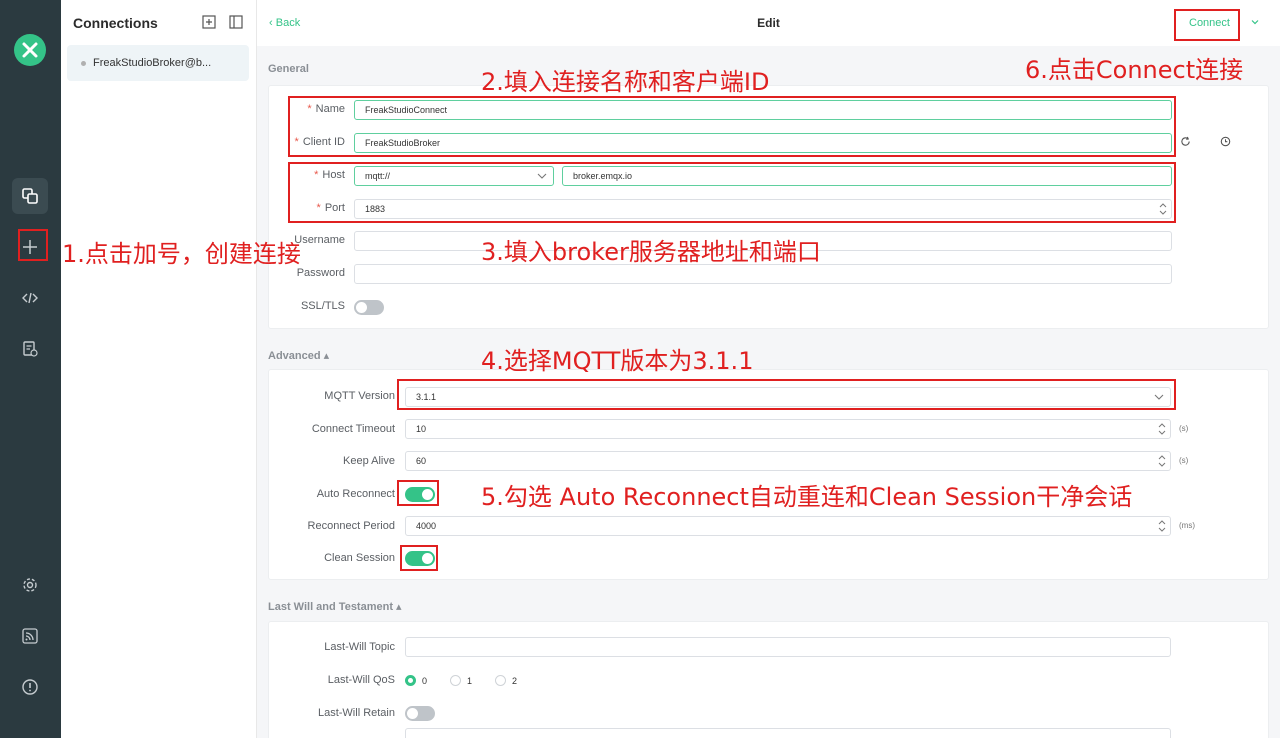 This screenshot has height=738, width=1280. I want to click on port-value: 1883, so click(375, 209).